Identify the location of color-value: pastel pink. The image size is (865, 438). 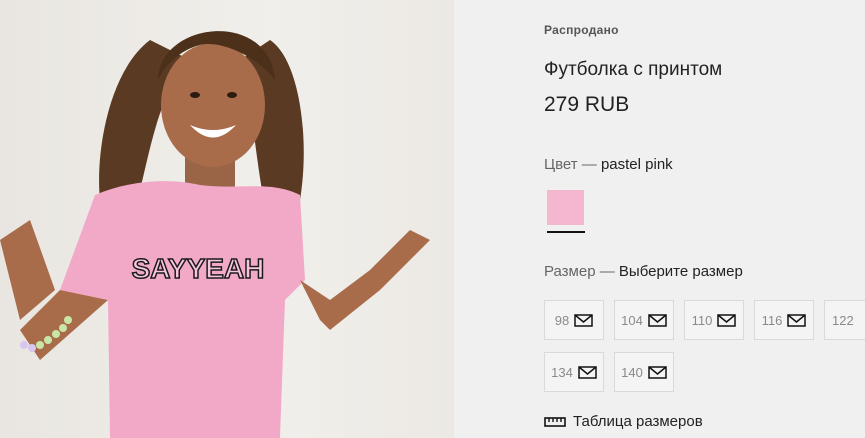
(636, 164).